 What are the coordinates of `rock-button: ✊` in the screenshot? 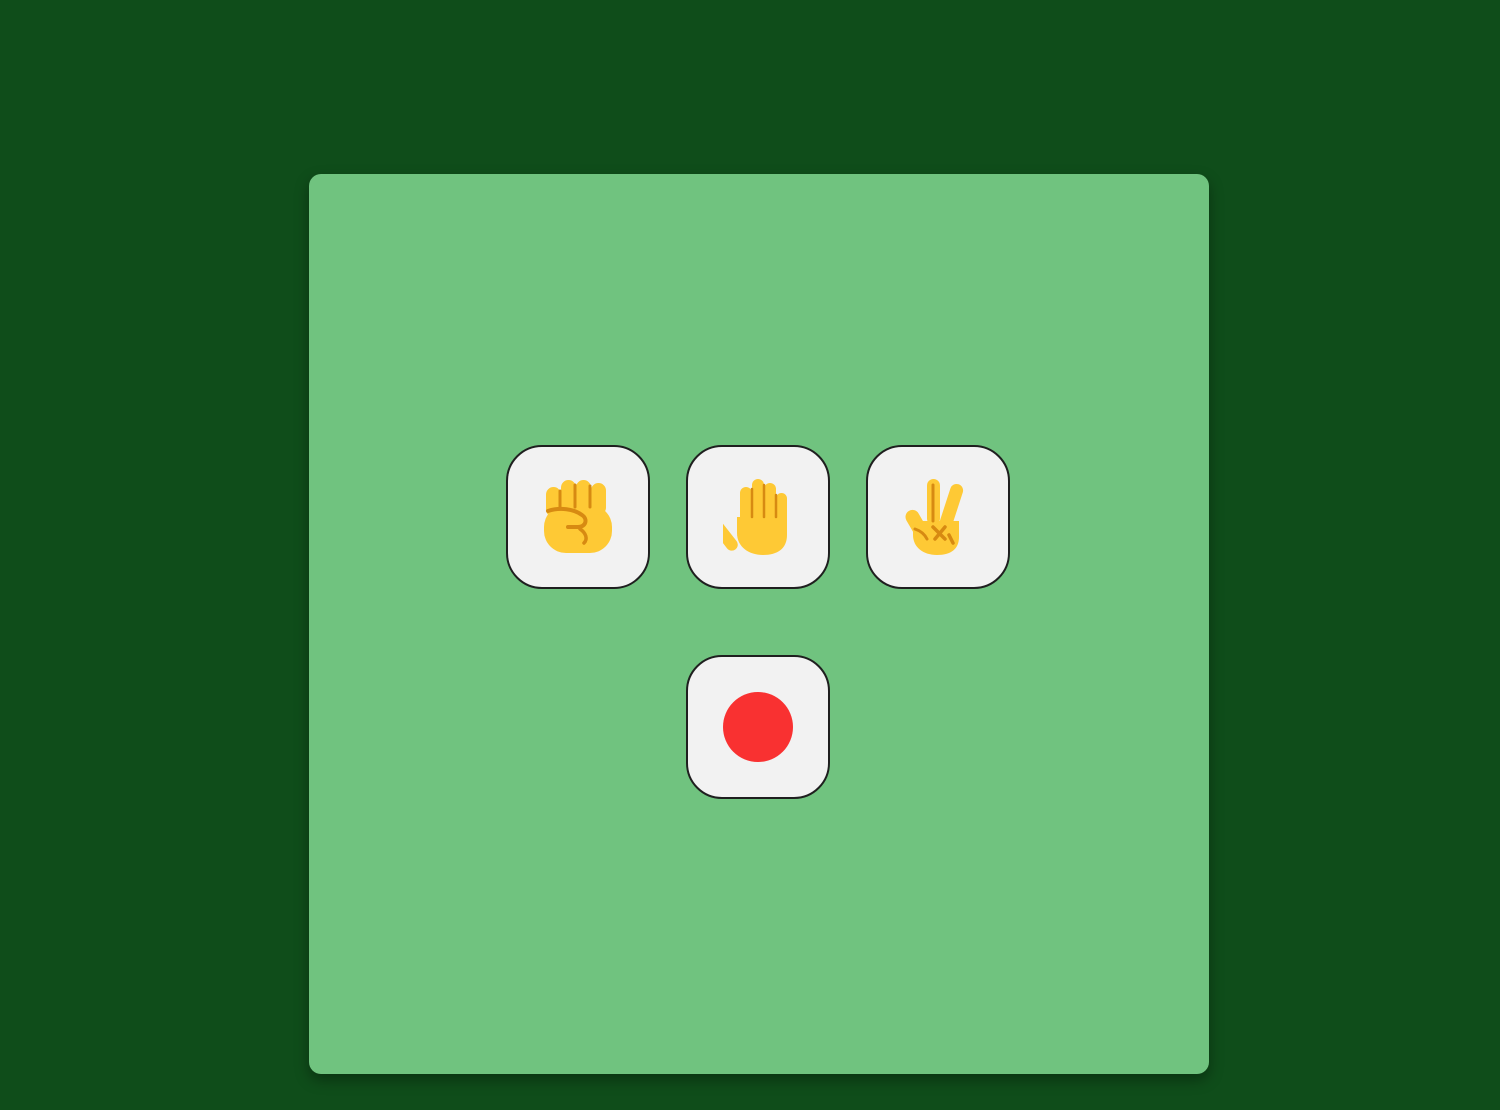 It's located at (578, 517).